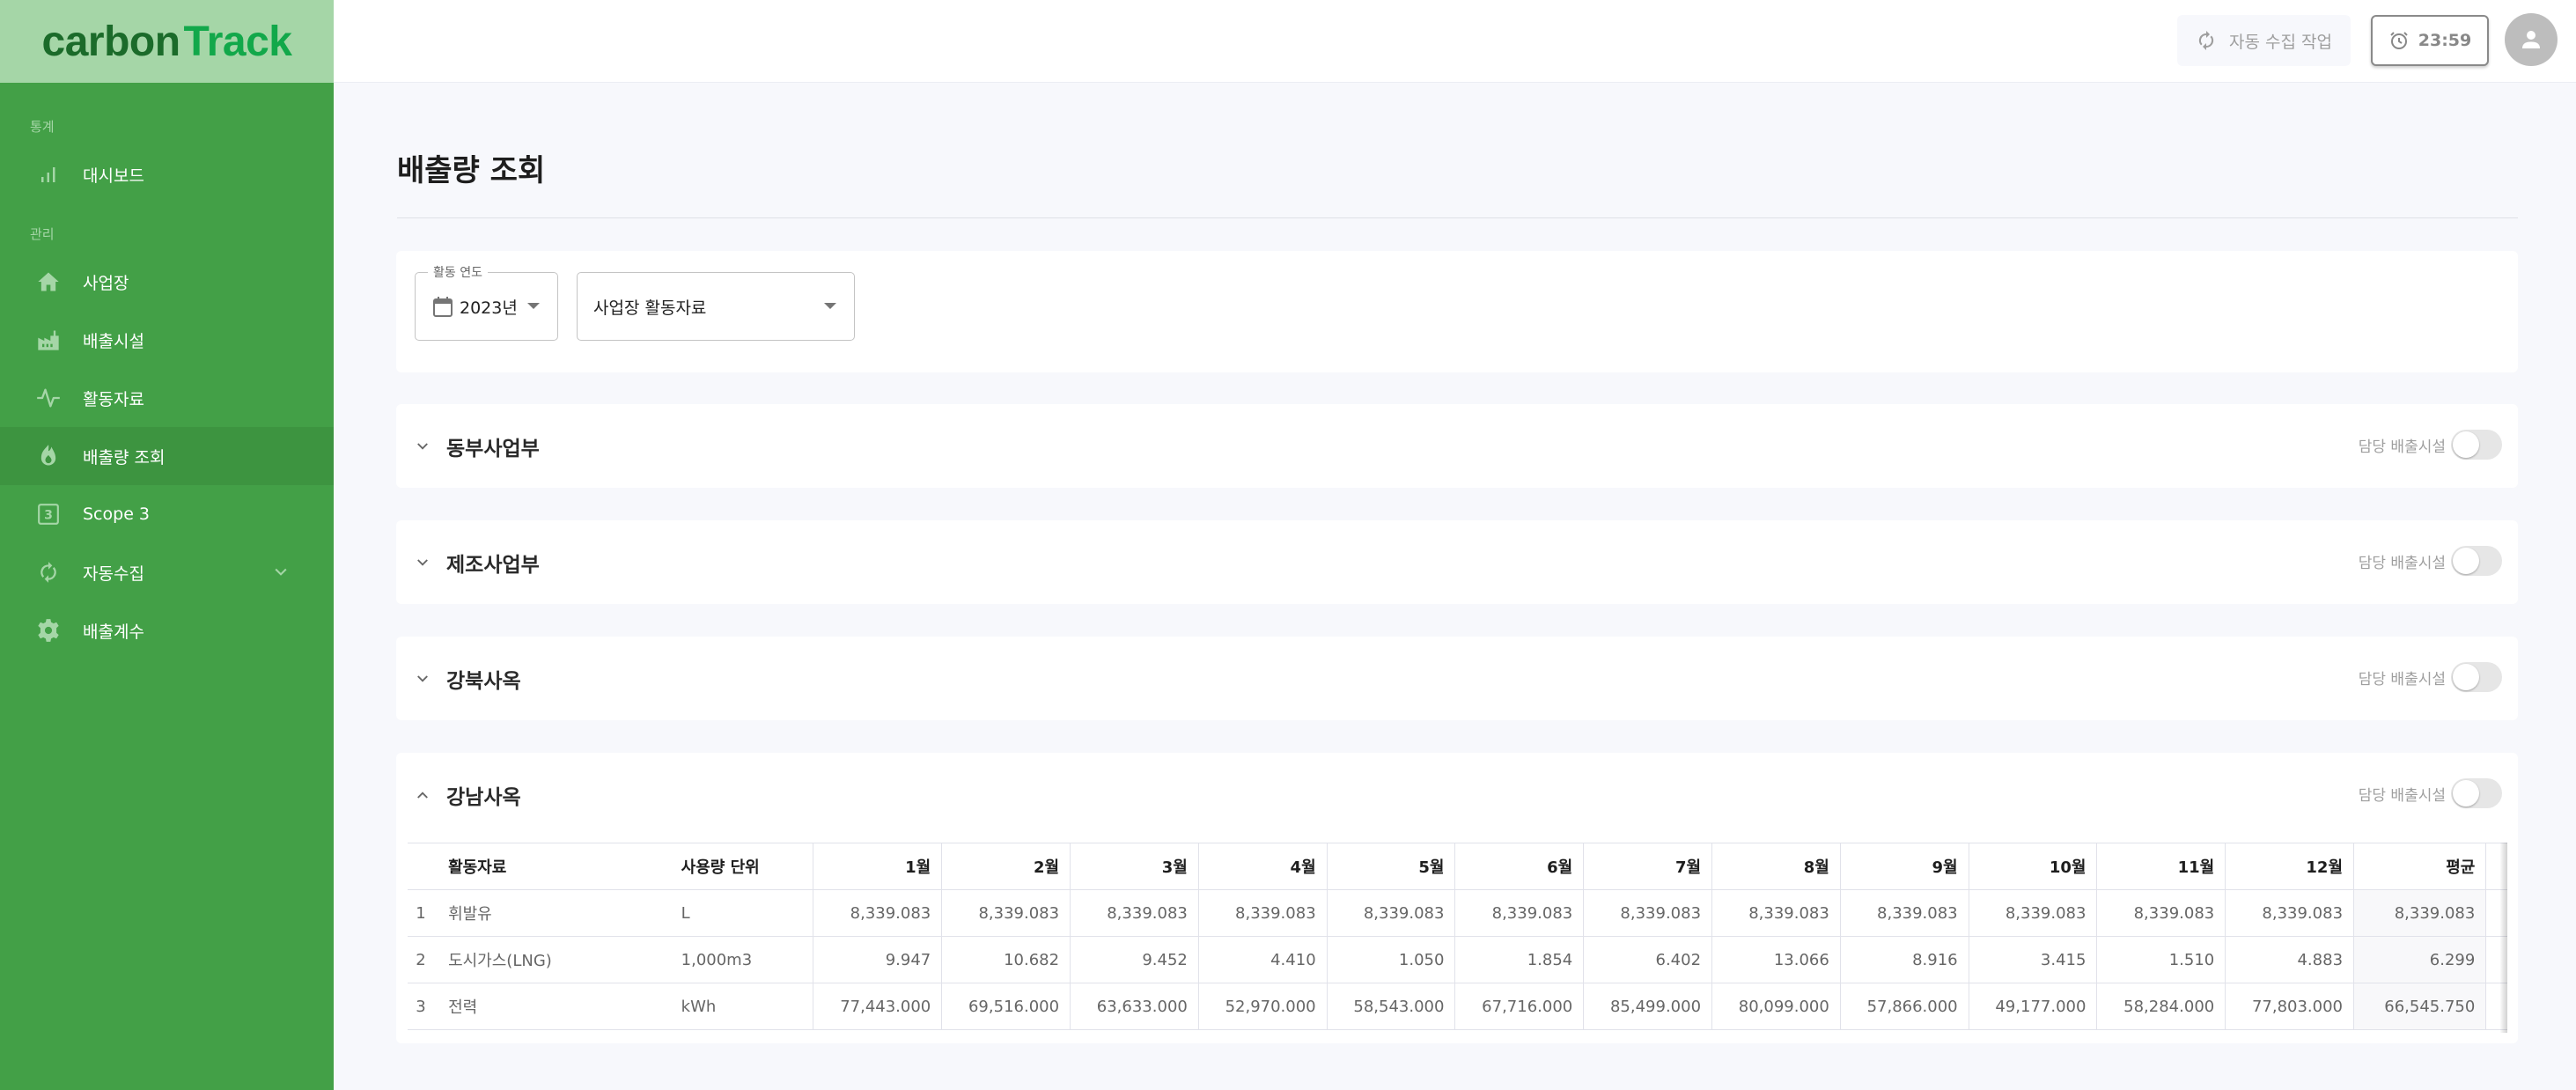  I want to click on site-accordion-header: 제조사업부, so click(1457, 562).